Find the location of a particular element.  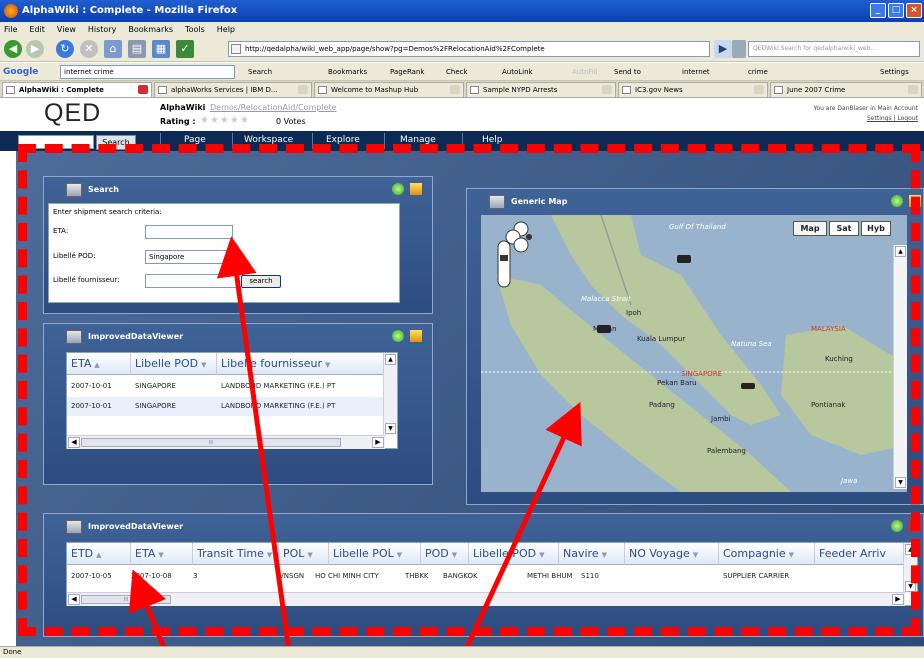

search-submit-button: search is located at coordinates (261, 281).